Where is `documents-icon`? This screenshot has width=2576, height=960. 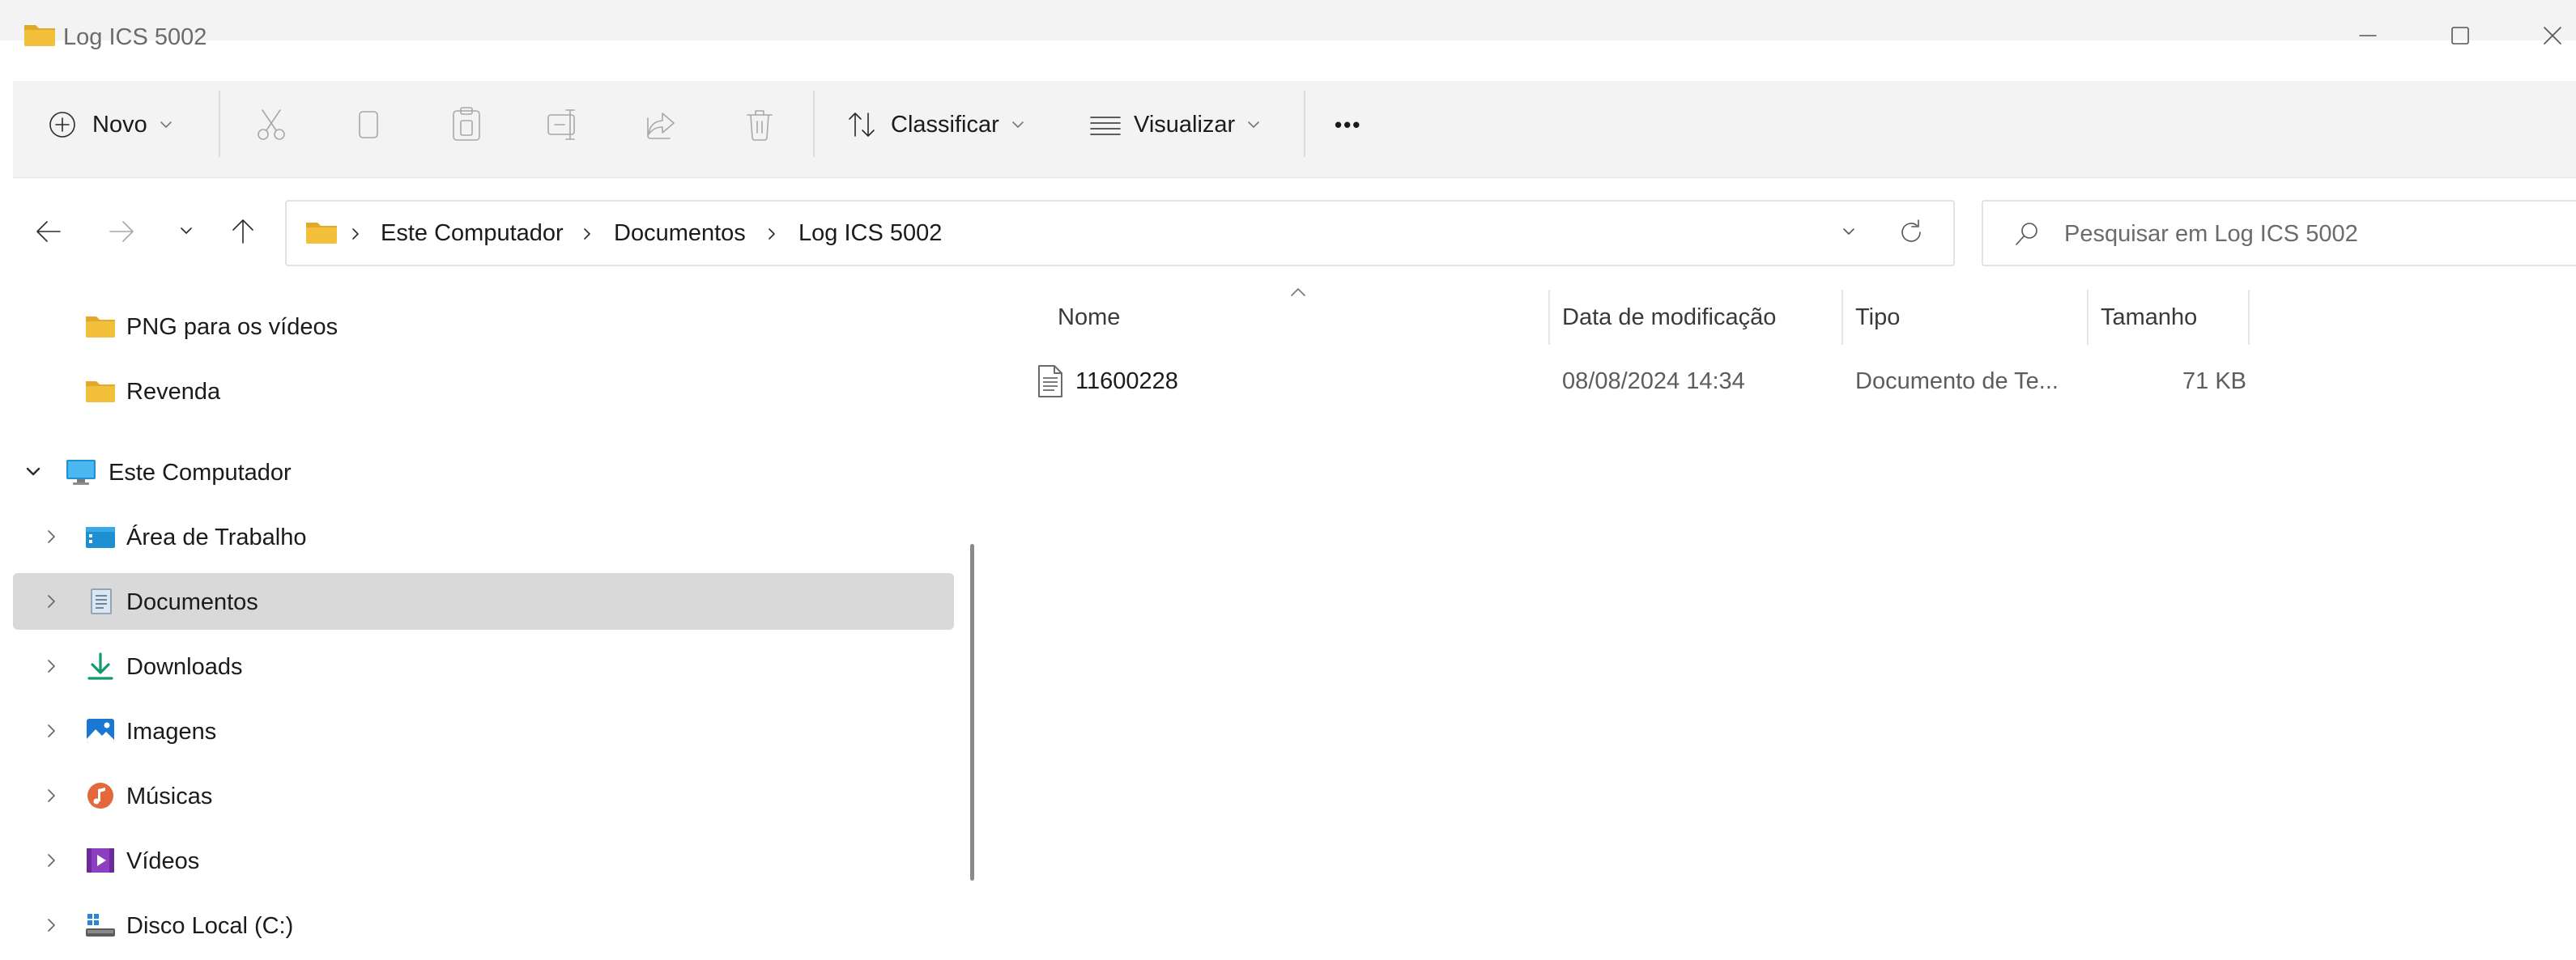 documents-icon is located at coordinates (101, 601).